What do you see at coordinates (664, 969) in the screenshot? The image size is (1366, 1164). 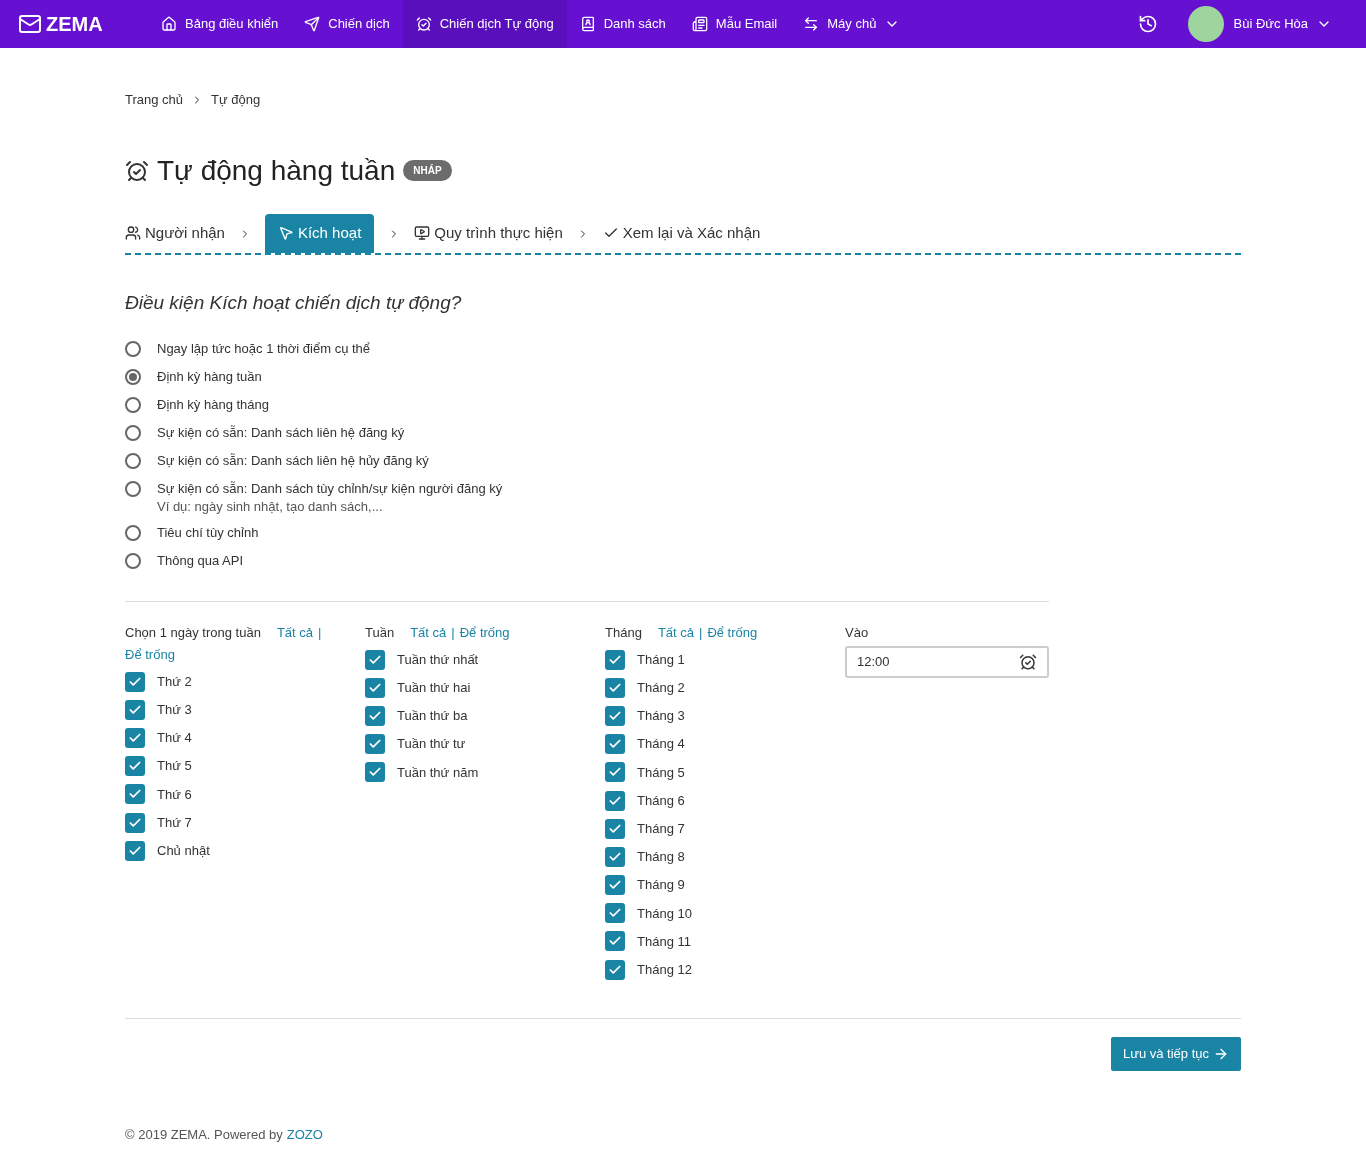 I see `checkbox-label: Tháng 12` at bounding box center [664, 969].